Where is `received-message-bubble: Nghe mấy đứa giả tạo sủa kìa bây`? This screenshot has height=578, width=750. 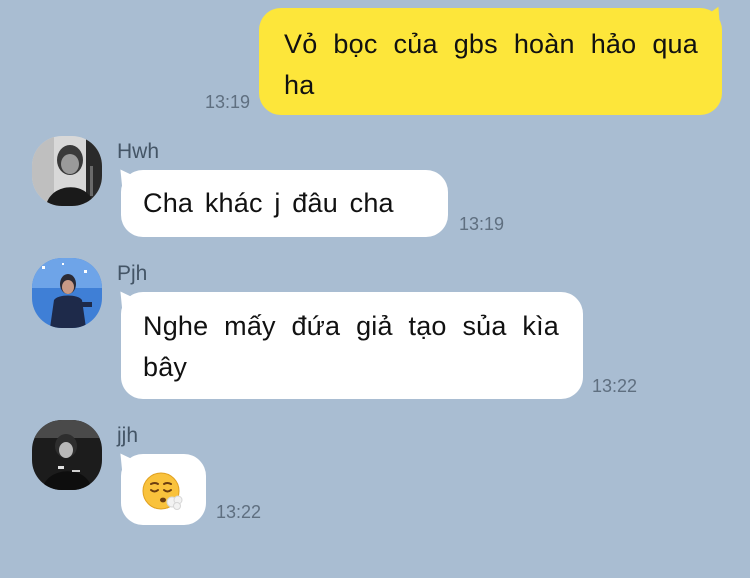
received-message-bubble: Nghe mấy đứa giả tạo sủa kìa bây is located at coordinates (352, 345).